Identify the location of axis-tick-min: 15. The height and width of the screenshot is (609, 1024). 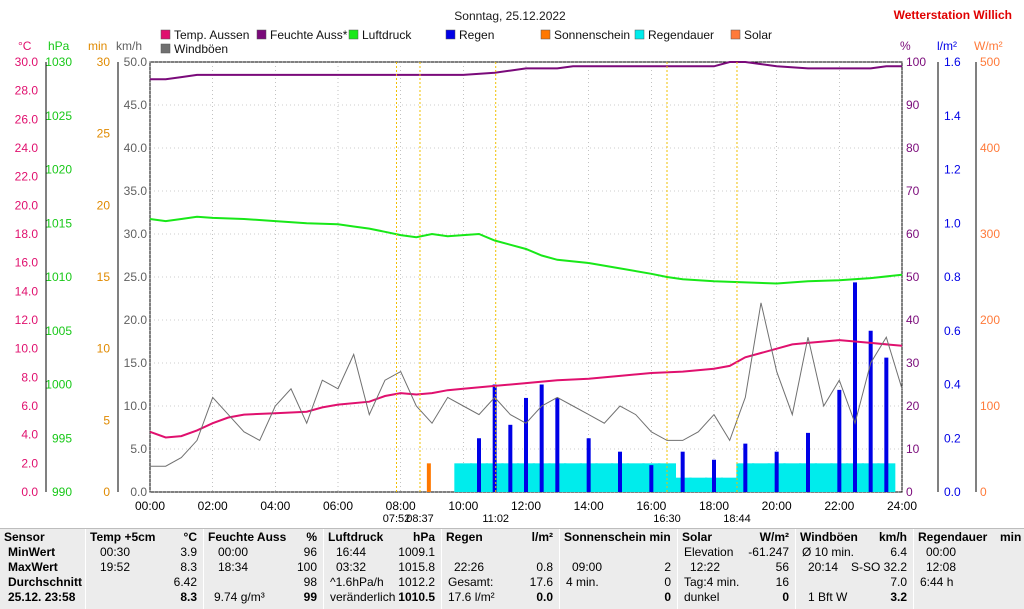
(104, 277).